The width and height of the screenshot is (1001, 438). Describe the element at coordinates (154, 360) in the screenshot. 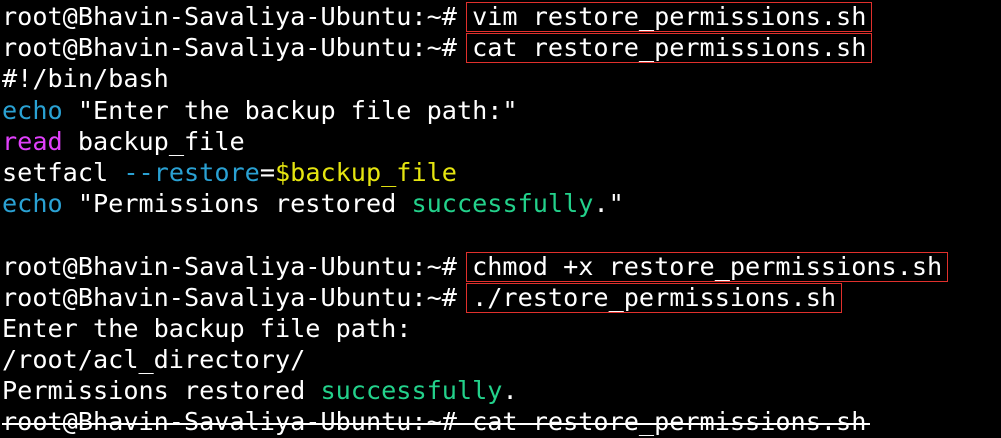

I see `text-segment: /root/acl_directory/` at that location.